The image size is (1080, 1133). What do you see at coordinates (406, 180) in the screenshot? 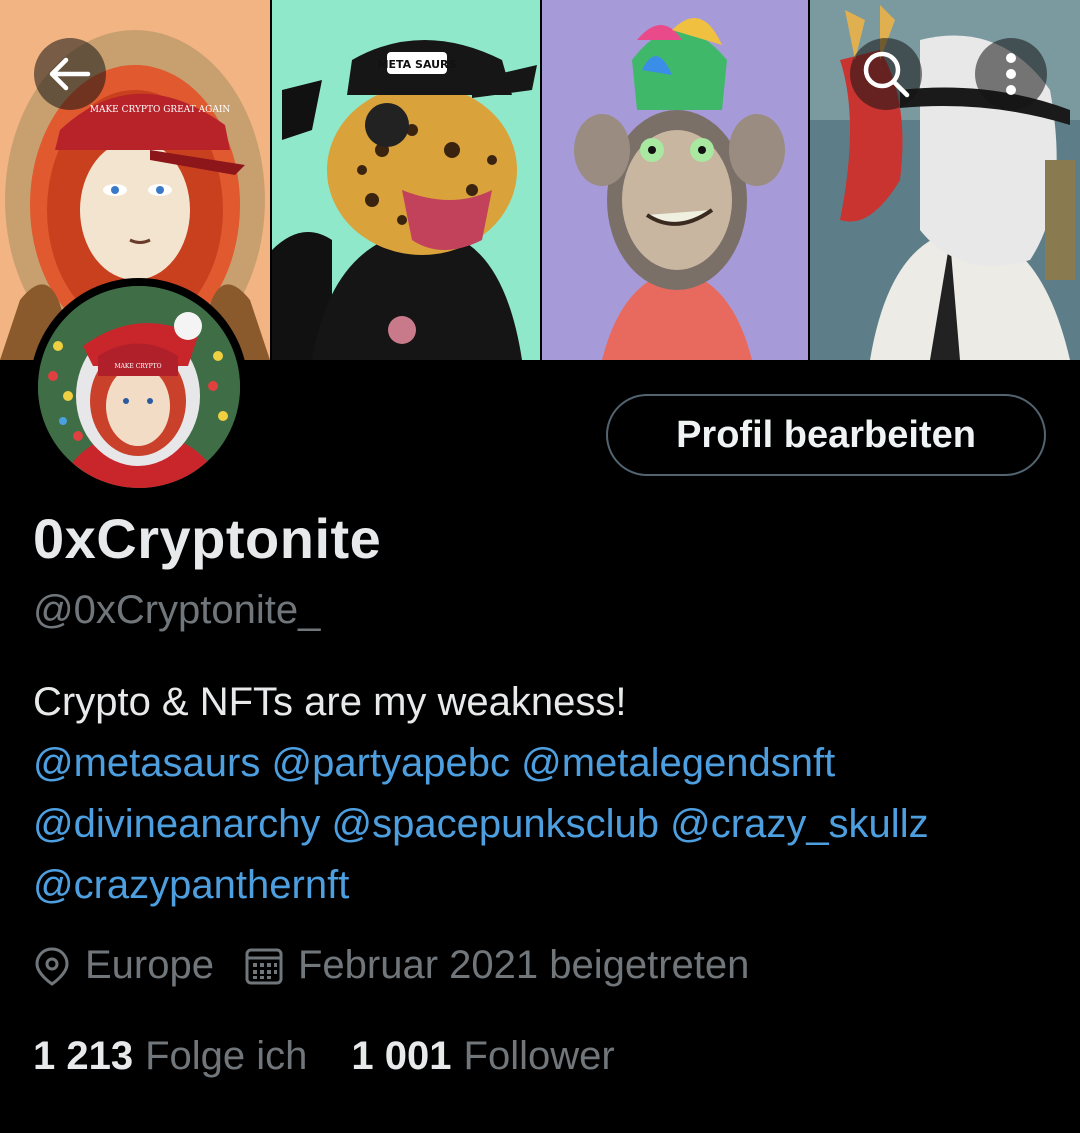
I see `banner-nft-metasaur: META SAURS` at bounding box center [406, 180].